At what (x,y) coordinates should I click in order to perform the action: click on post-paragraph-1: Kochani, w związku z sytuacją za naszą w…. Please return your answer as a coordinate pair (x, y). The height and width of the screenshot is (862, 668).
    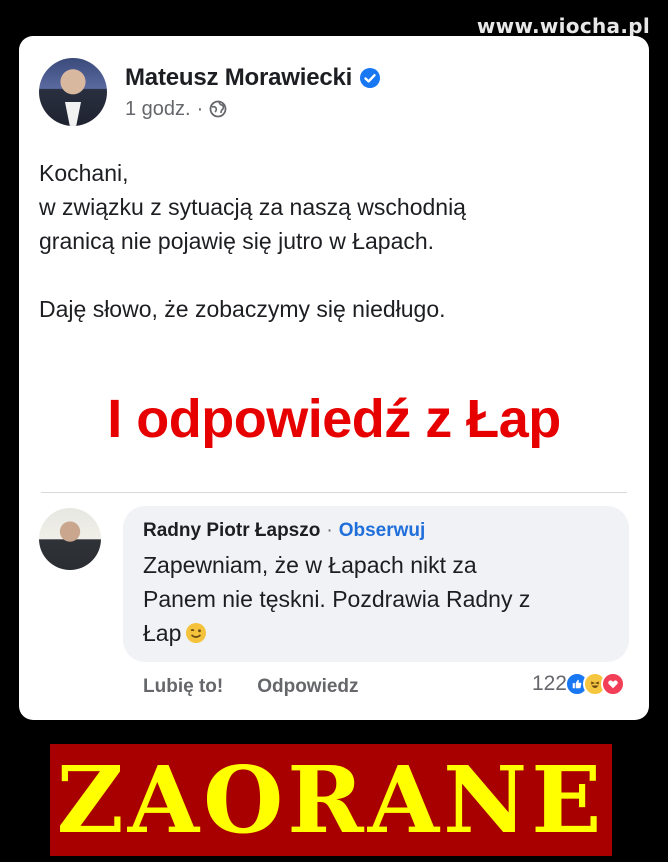
    Looking at the image, I should click on (252, 207).